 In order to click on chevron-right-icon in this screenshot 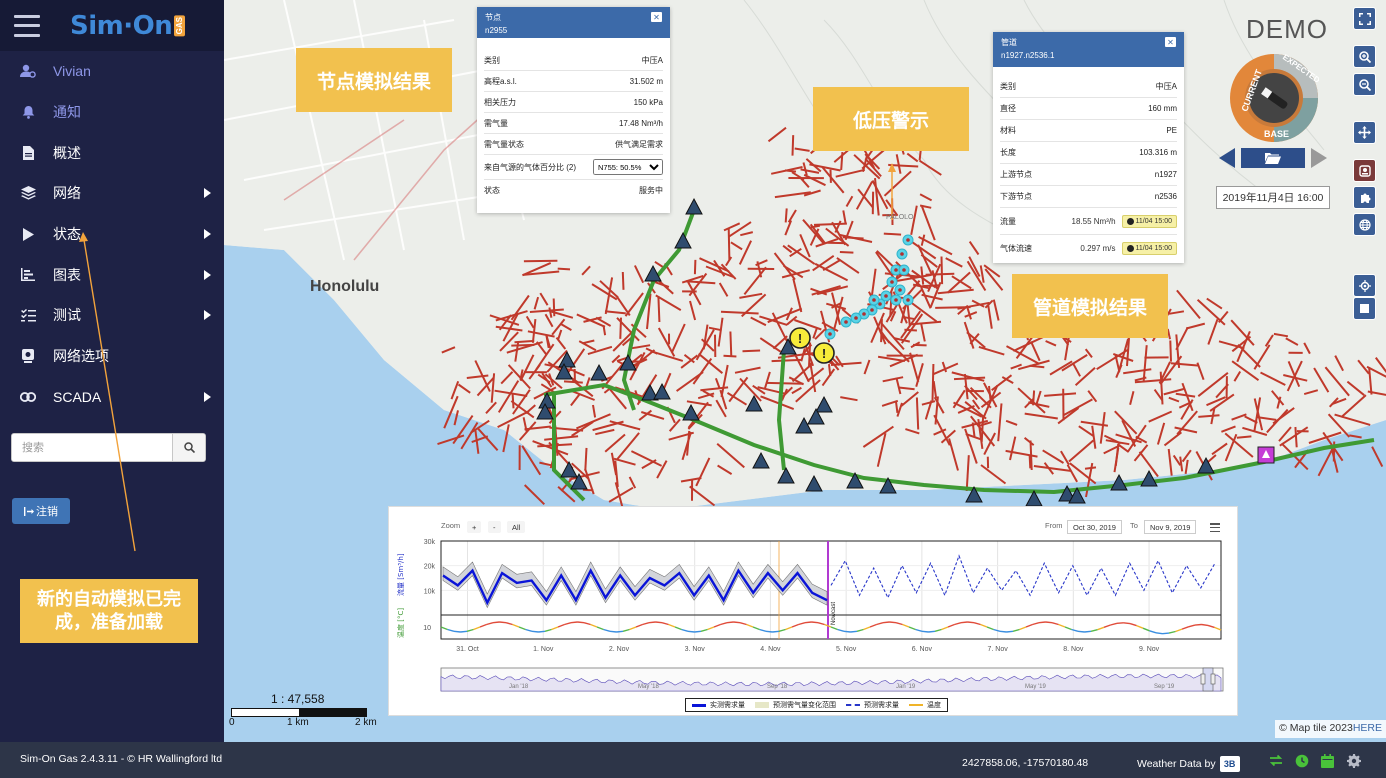, I will do `click(207, 193)`.